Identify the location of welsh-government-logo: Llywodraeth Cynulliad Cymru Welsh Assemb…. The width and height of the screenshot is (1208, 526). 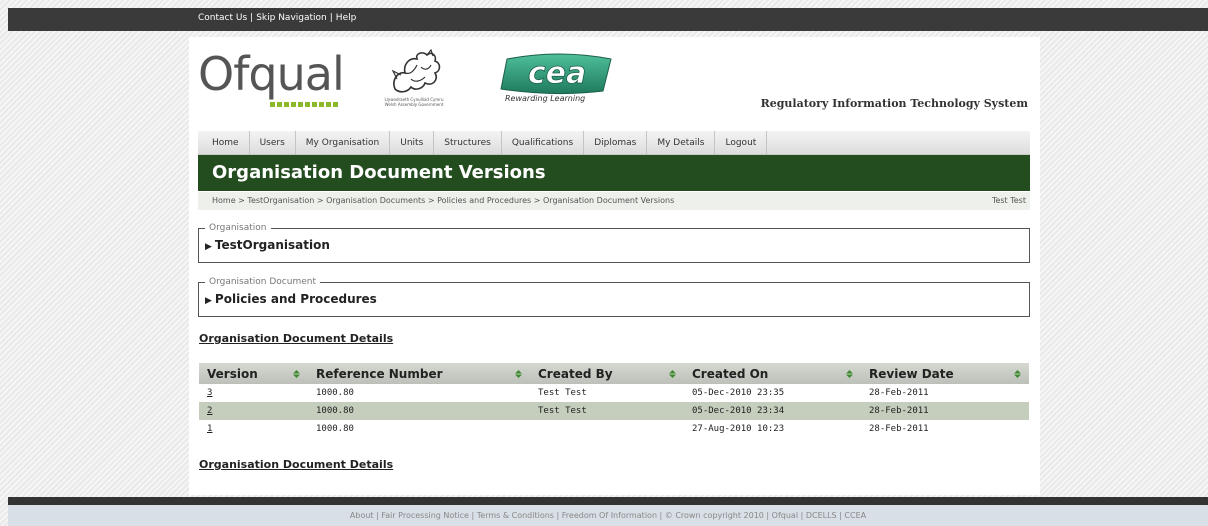
(414, 79).